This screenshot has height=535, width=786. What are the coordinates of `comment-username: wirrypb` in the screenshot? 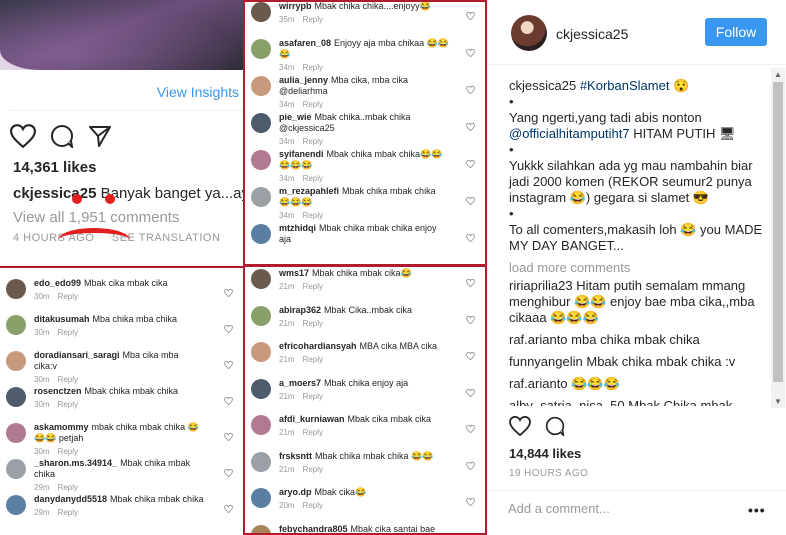 It's located at (295, 6).